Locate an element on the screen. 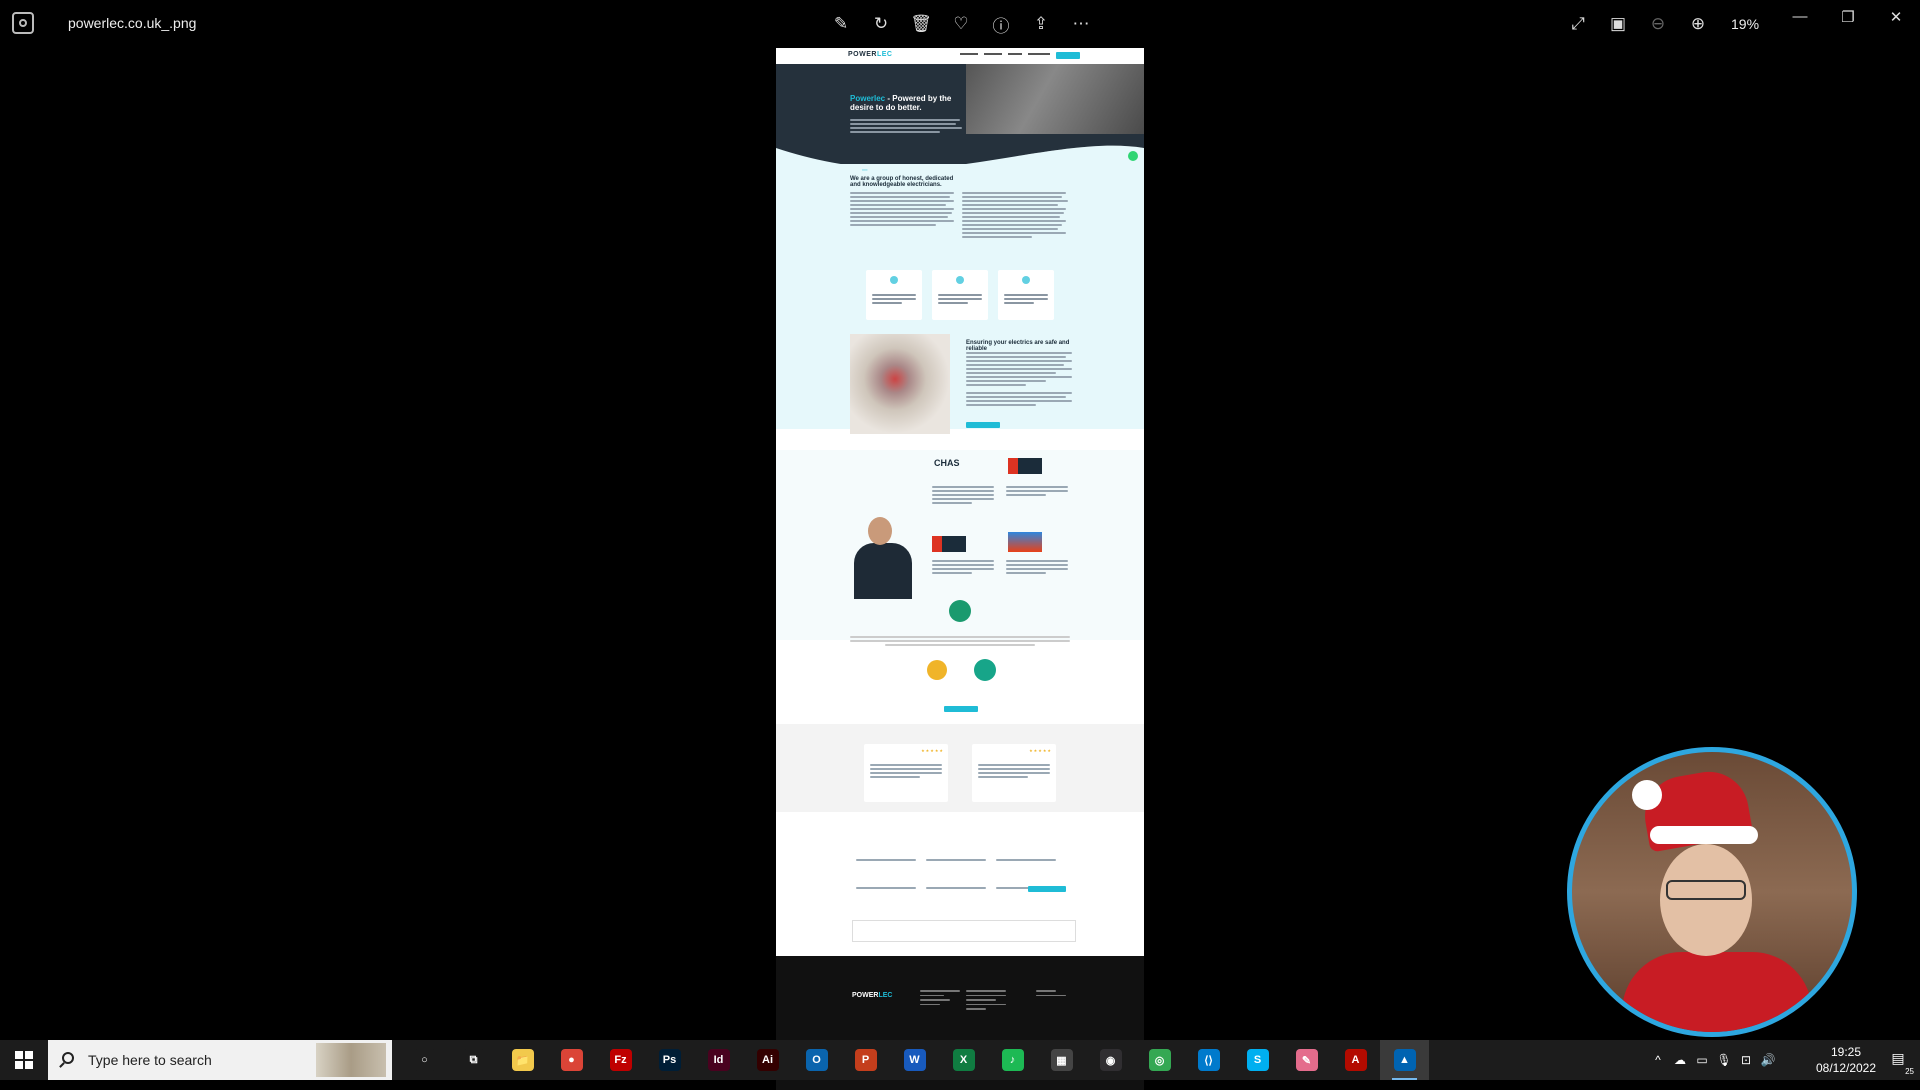 The image size is (1920, 1090). webcam-overlay is located at coordinates (1712, 892).